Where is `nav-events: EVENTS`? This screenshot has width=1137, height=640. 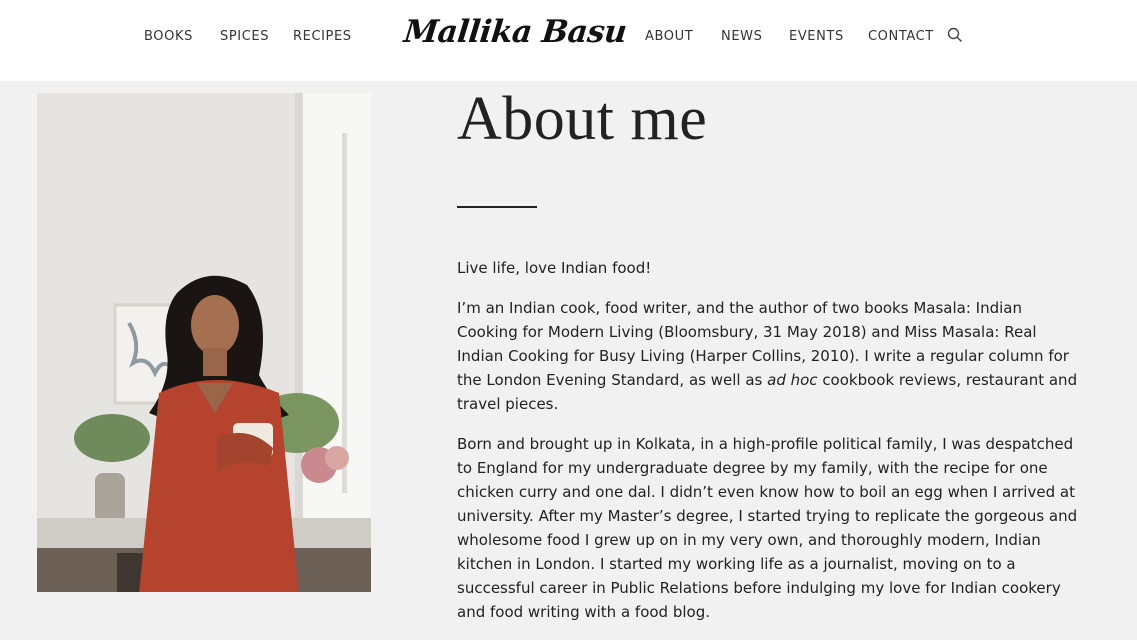
nav-events: EVENTS is located at coordinates (816, 37).